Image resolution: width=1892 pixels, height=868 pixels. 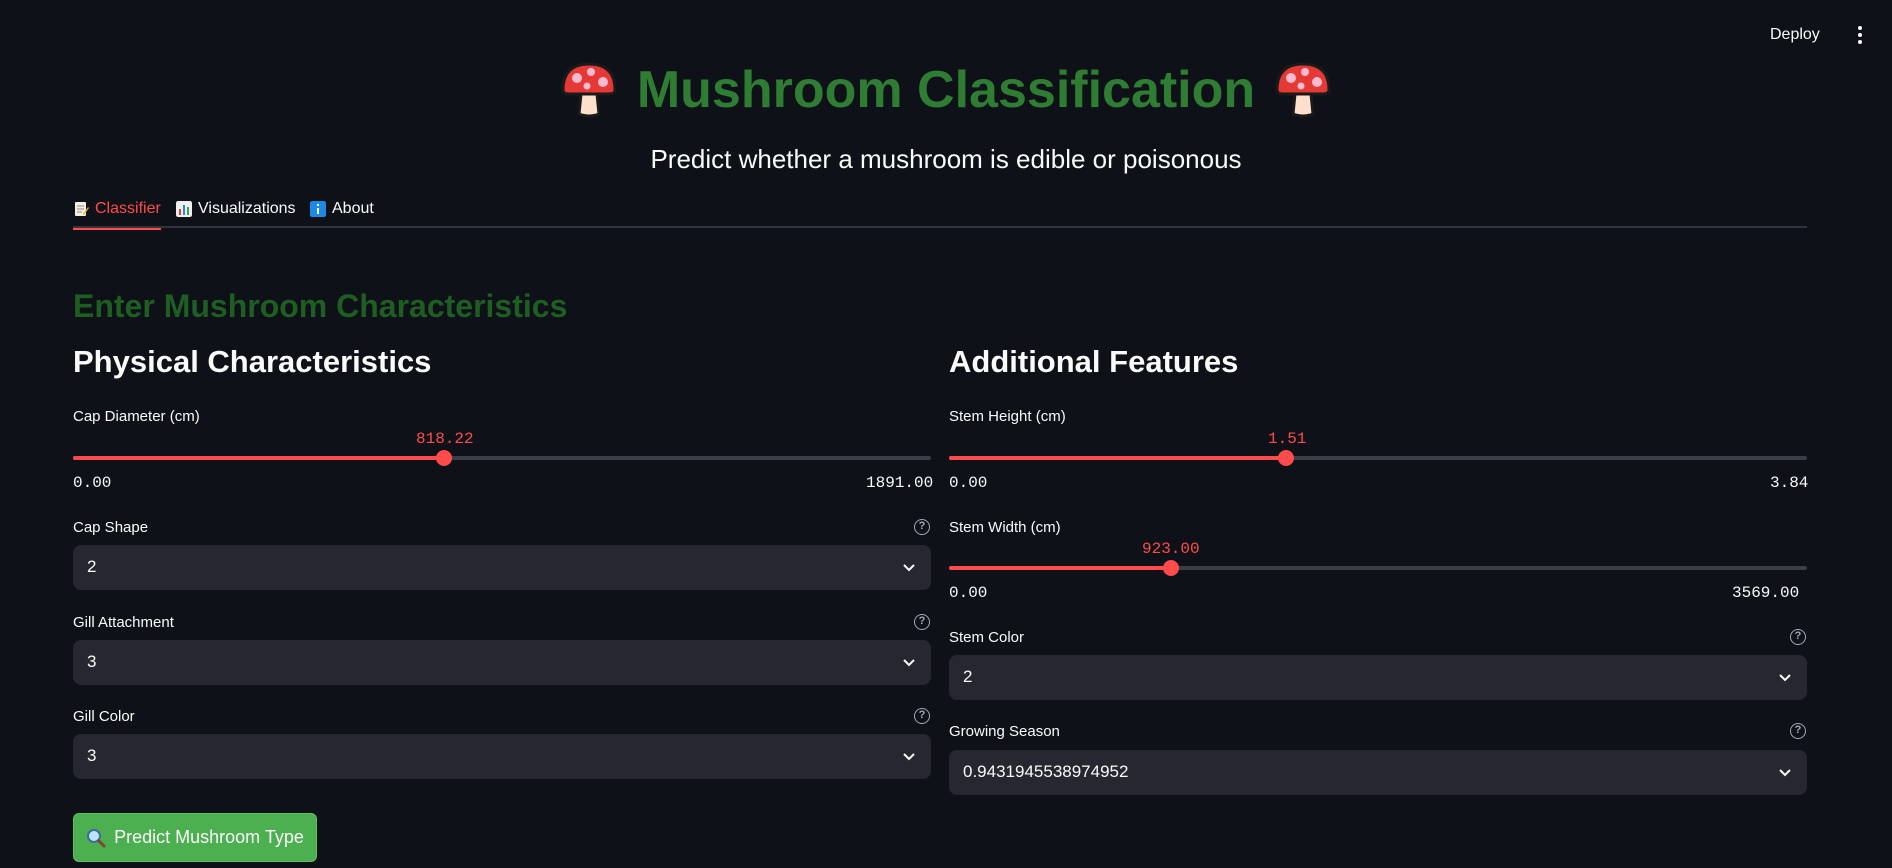 What do you see at coordinates (104, 716) in the screenshot?
I see `gill-color-label: Gill Color` at bounding box center [104, 716].